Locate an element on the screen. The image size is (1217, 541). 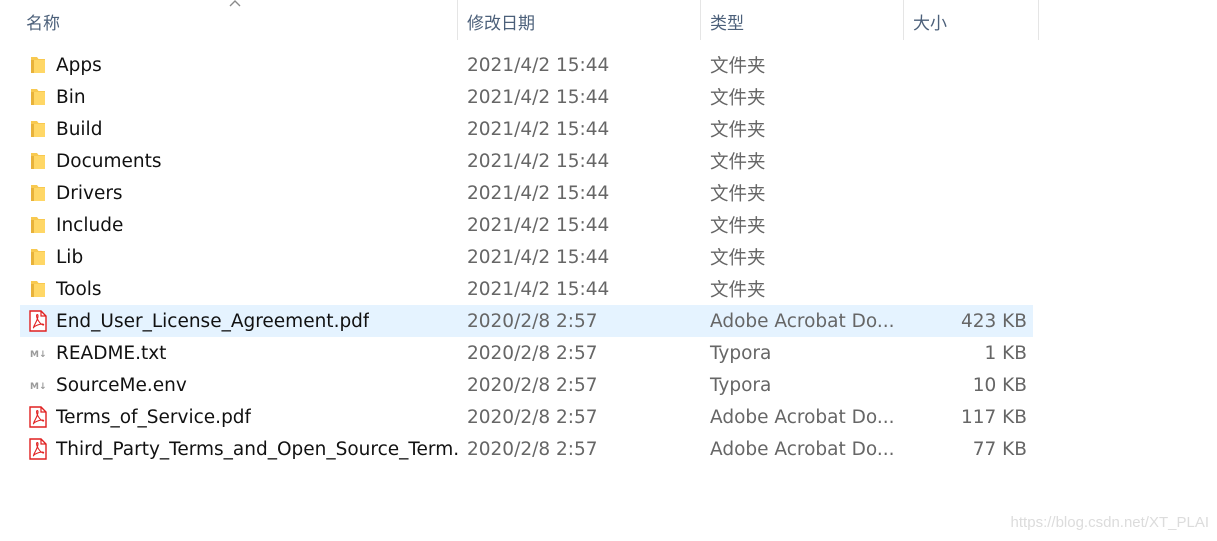
file-row: Build 2021/4/2 15:44 文件夹 is located at coordinates (526, 129).